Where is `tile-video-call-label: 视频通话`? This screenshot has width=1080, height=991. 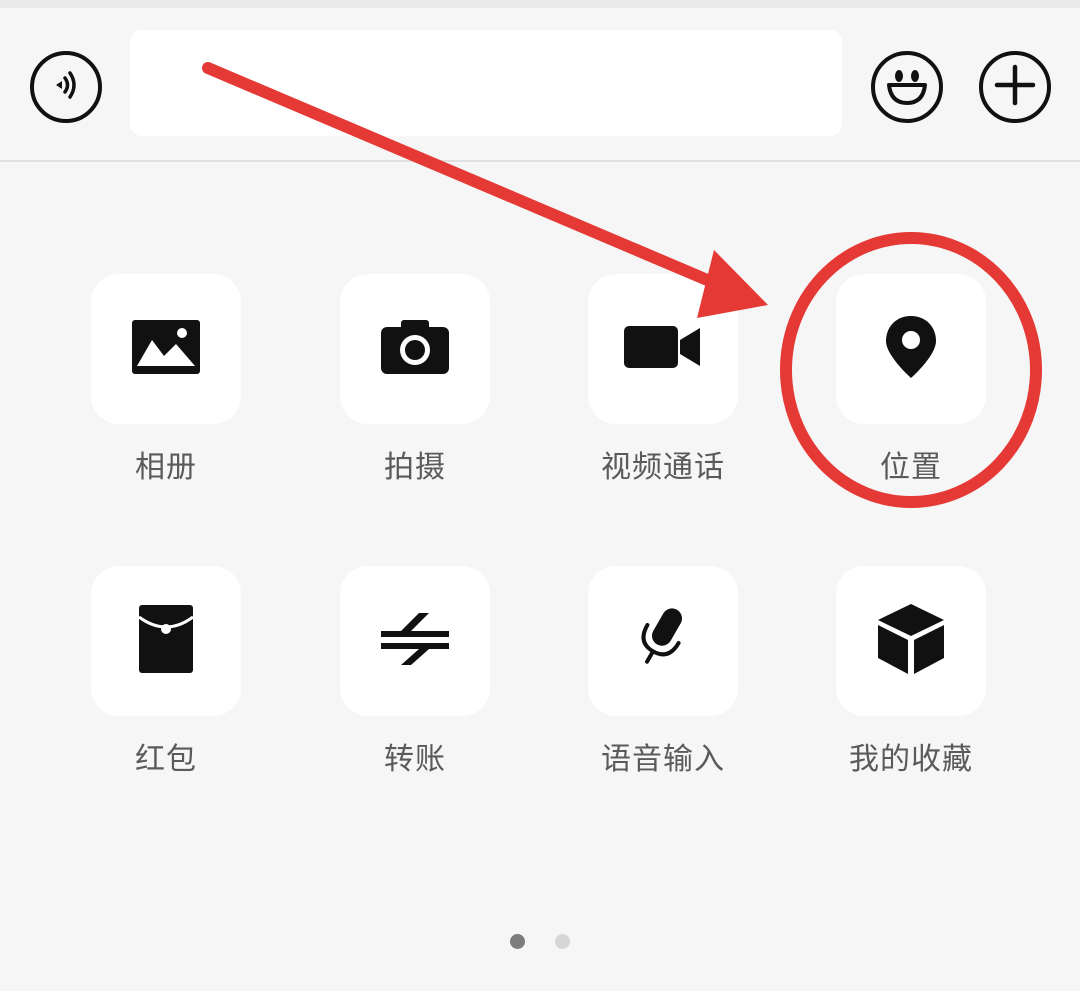
tile-video-call-label: 视频通话 is located at coordinates (663, 467).